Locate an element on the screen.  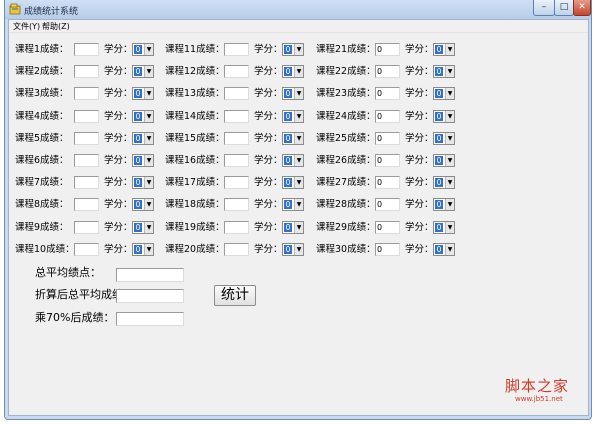
close-button: ✕ is located at coordinates (582, 8).